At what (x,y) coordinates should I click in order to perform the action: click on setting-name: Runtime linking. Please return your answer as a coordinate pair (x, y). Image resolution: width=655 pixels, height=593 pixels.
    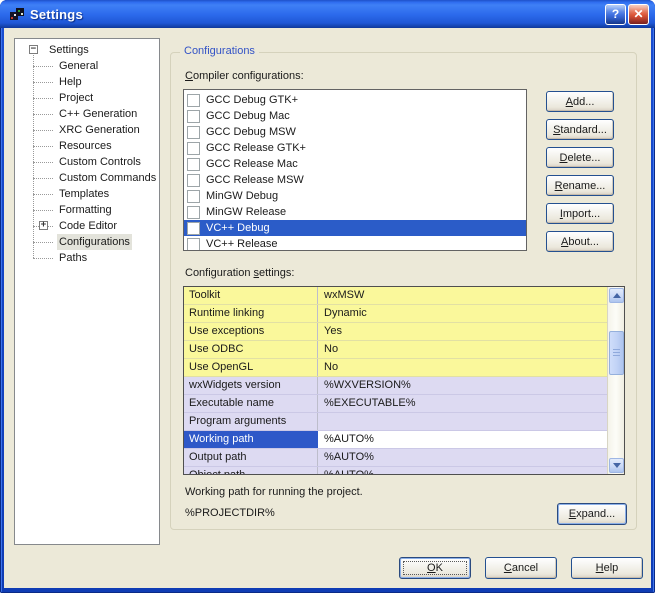
    Looking at the image, I should click on (251, 313).